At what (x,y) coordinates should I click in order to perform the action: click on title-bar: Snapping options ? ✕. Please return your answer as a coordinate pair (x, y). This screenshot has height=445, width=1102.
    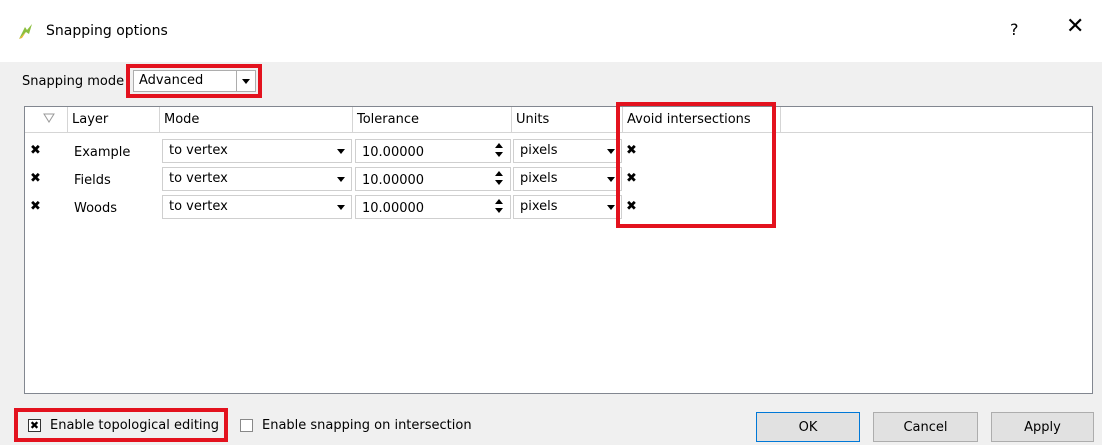
    Looking at the image, I should click on (551, 31).